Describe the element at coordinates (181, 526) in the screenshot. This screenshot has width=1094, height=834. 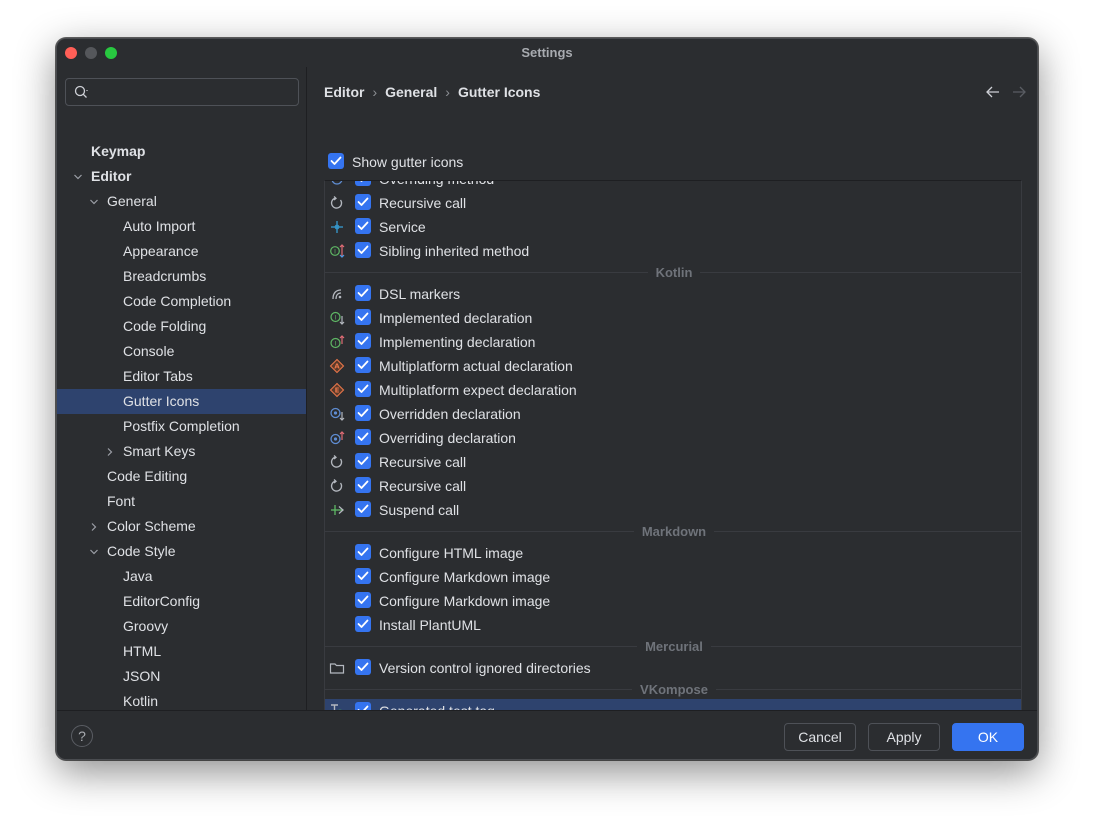
I see `sidebar-item-color-scheme: Color Scheme` at that location.